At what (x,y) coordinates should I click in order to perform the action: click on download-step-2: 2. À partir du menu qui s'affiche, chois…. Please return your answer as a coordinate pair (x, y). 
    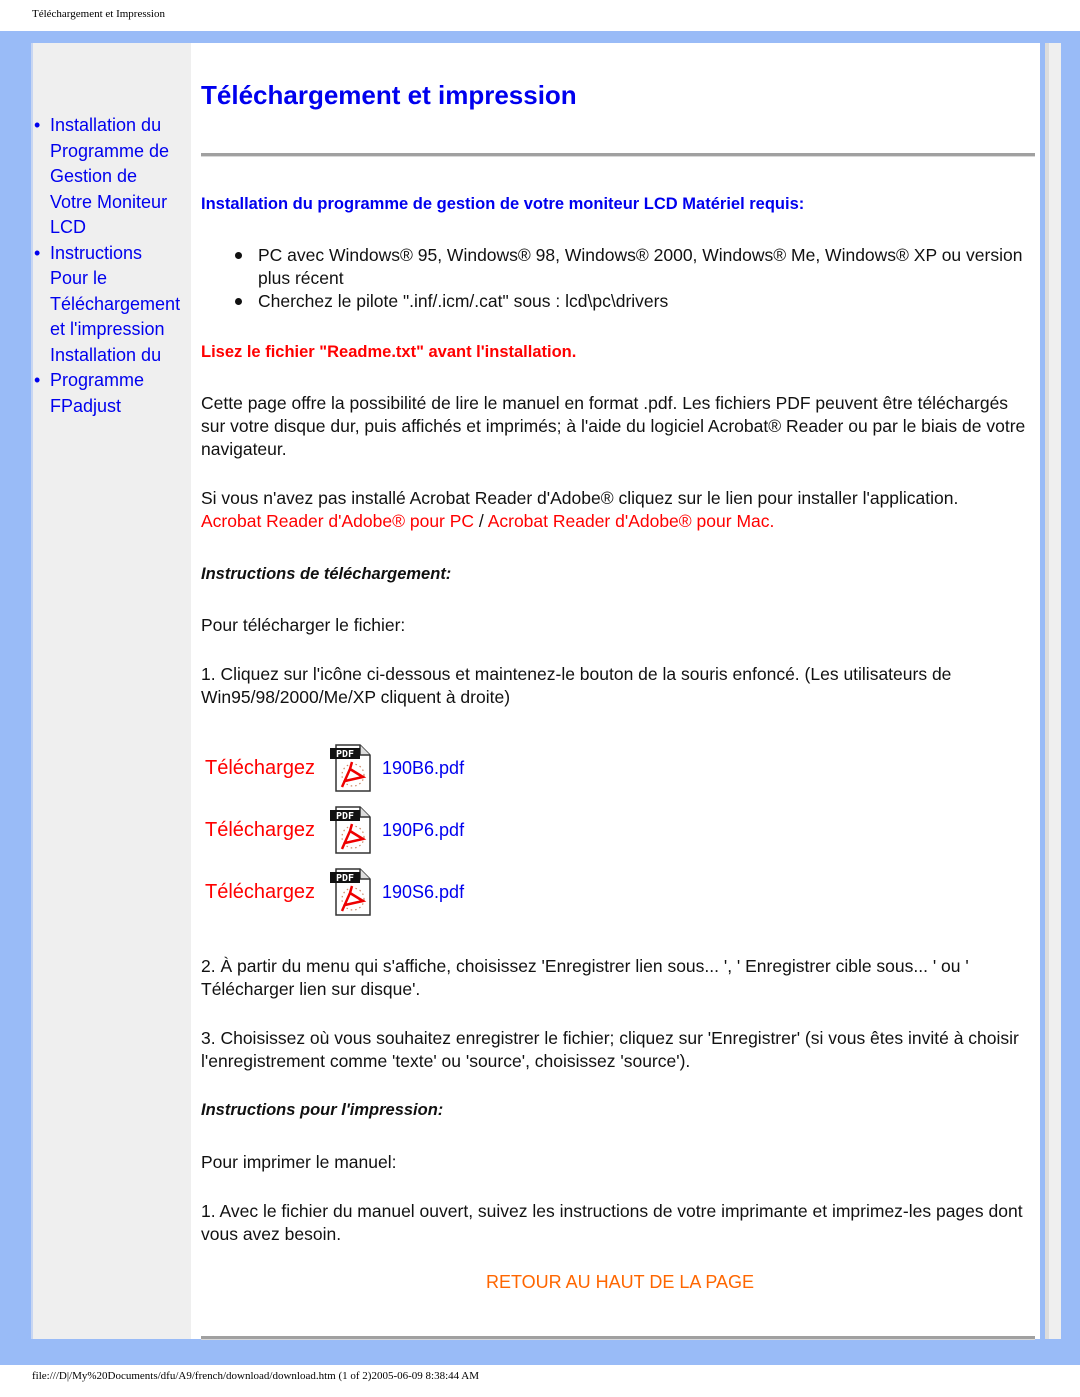
    Looking at the image, I should click on (585, 977).